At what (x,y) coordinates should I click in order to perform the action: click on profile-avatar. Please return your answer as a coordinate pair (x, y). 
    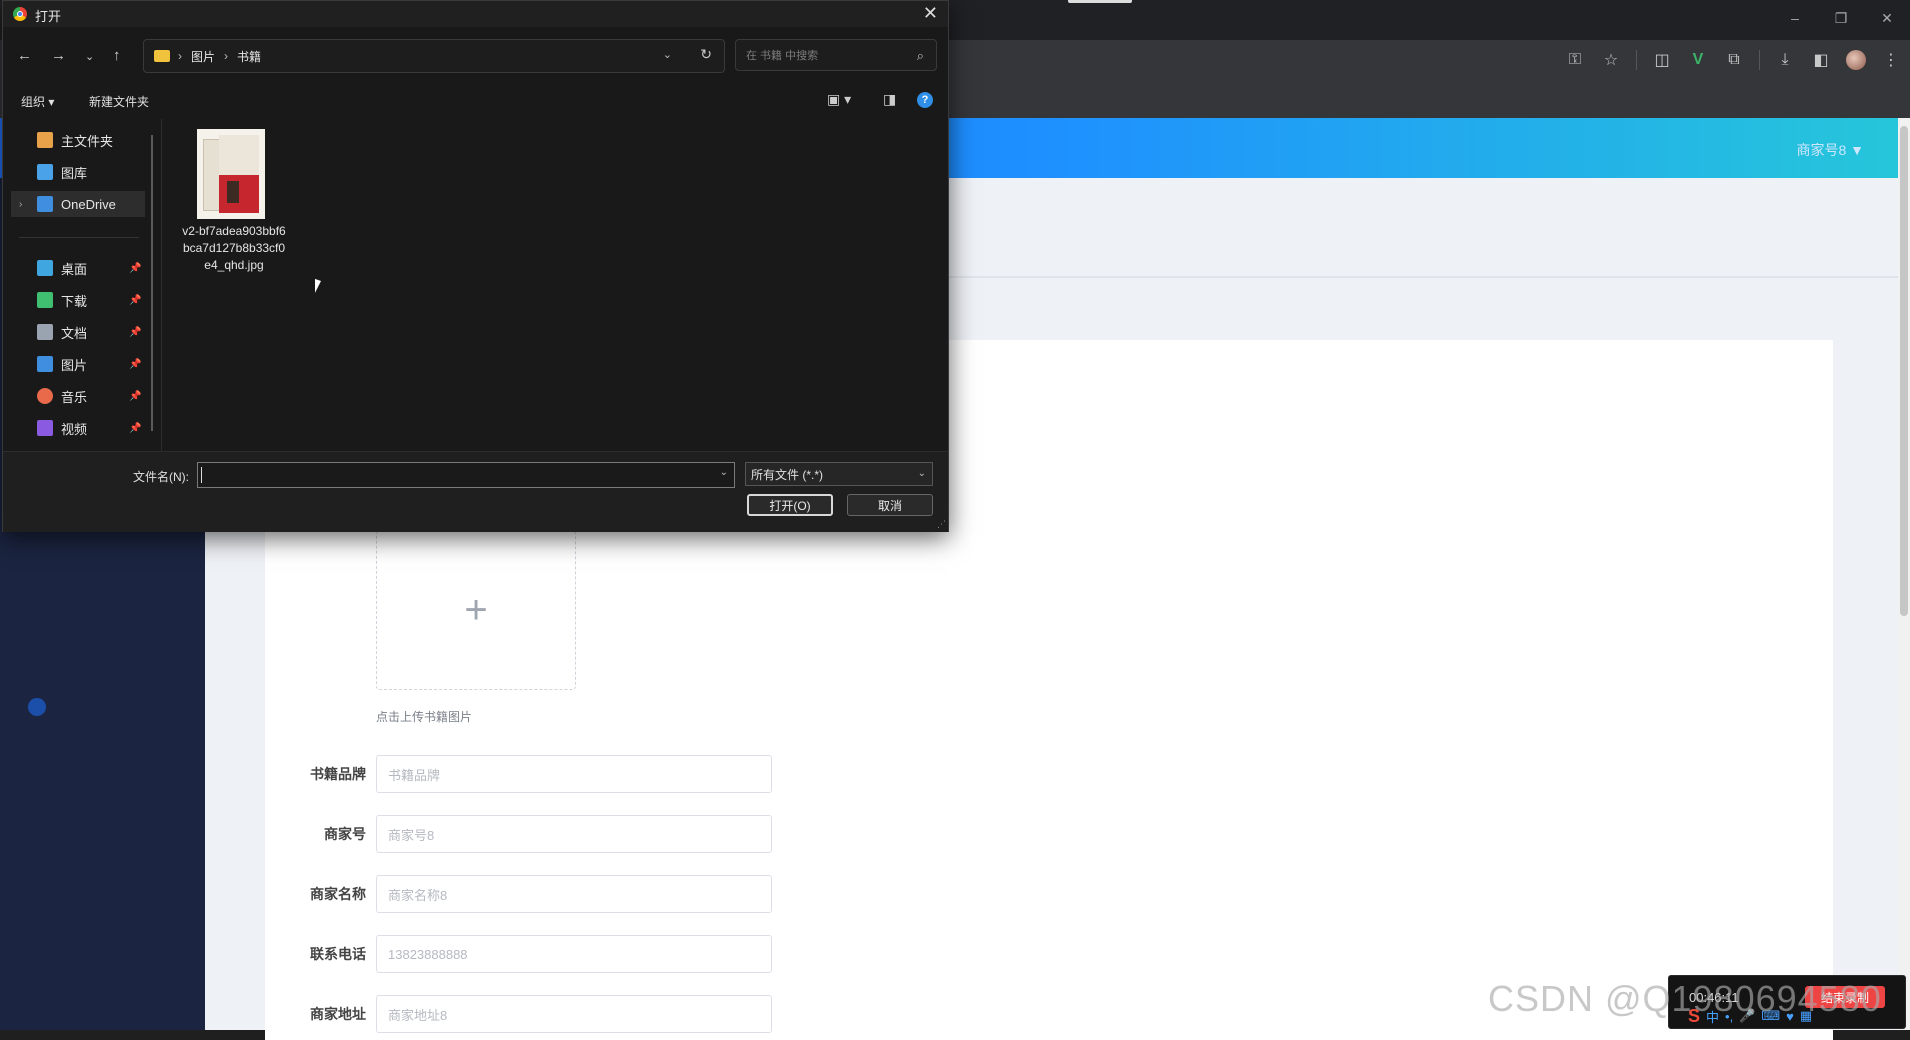
    Looking at the image, I should click on (1856, 60).